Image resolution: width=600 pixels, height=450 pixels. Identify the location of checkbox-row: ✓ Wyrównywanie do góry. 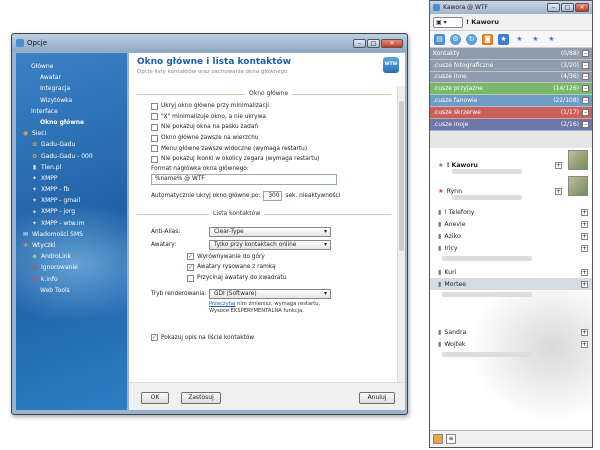
(296, 257).